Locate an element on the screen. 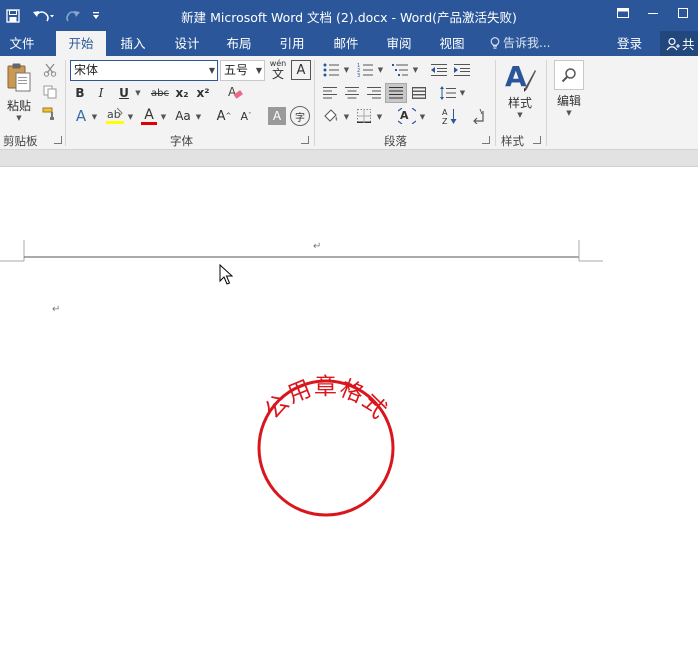 The width and height of the screenshot is (698, 672). ribbon-tab-bar: 文件 开始 插入 设计 布局 引用 邮件 审阅 视图 告诉我... 登录 共 is located at coordinates (349, 43).